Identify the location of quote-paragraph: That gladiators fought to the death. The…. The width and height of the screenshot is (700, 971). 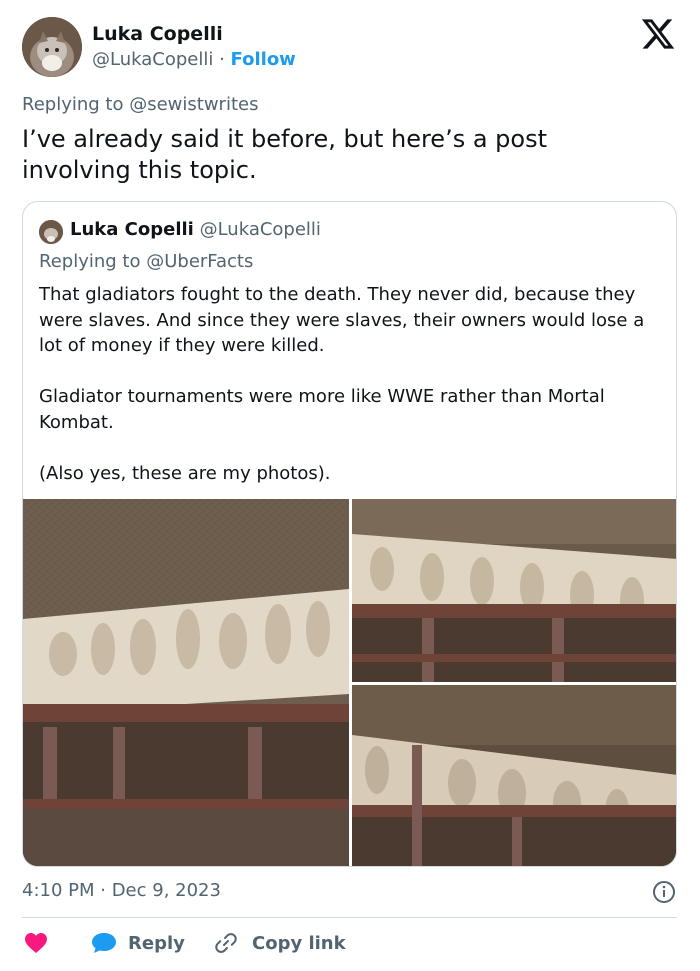
(342, 320).